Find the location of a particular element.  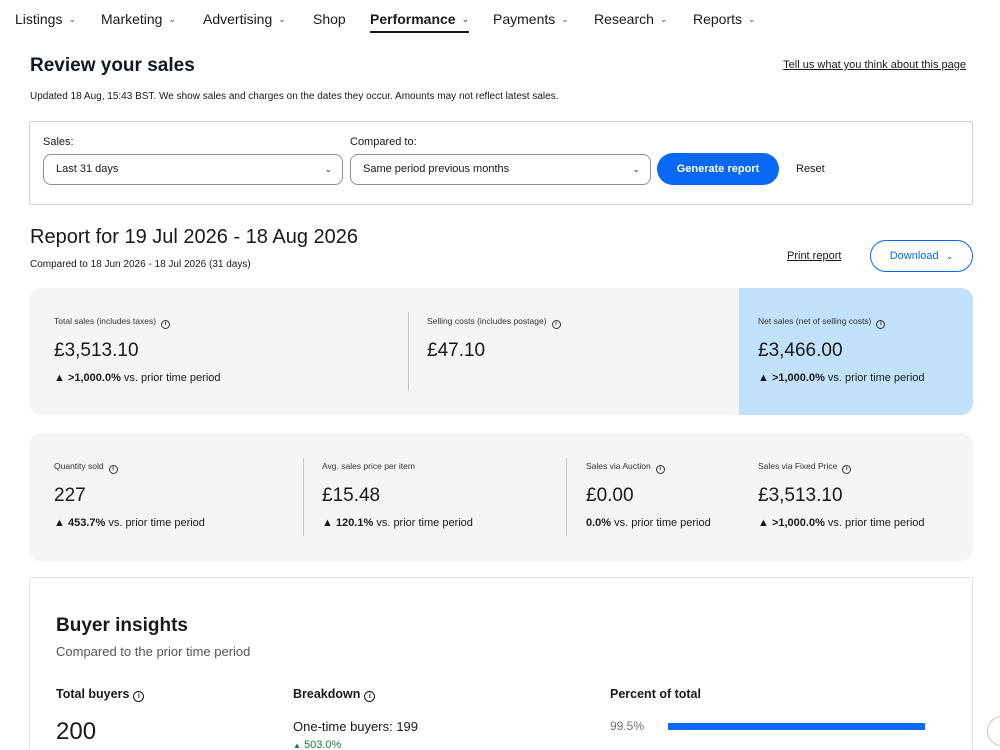

quantity-sold-change: ▲ 453.7% vs. prior time period is located at coordinates (129, 523).